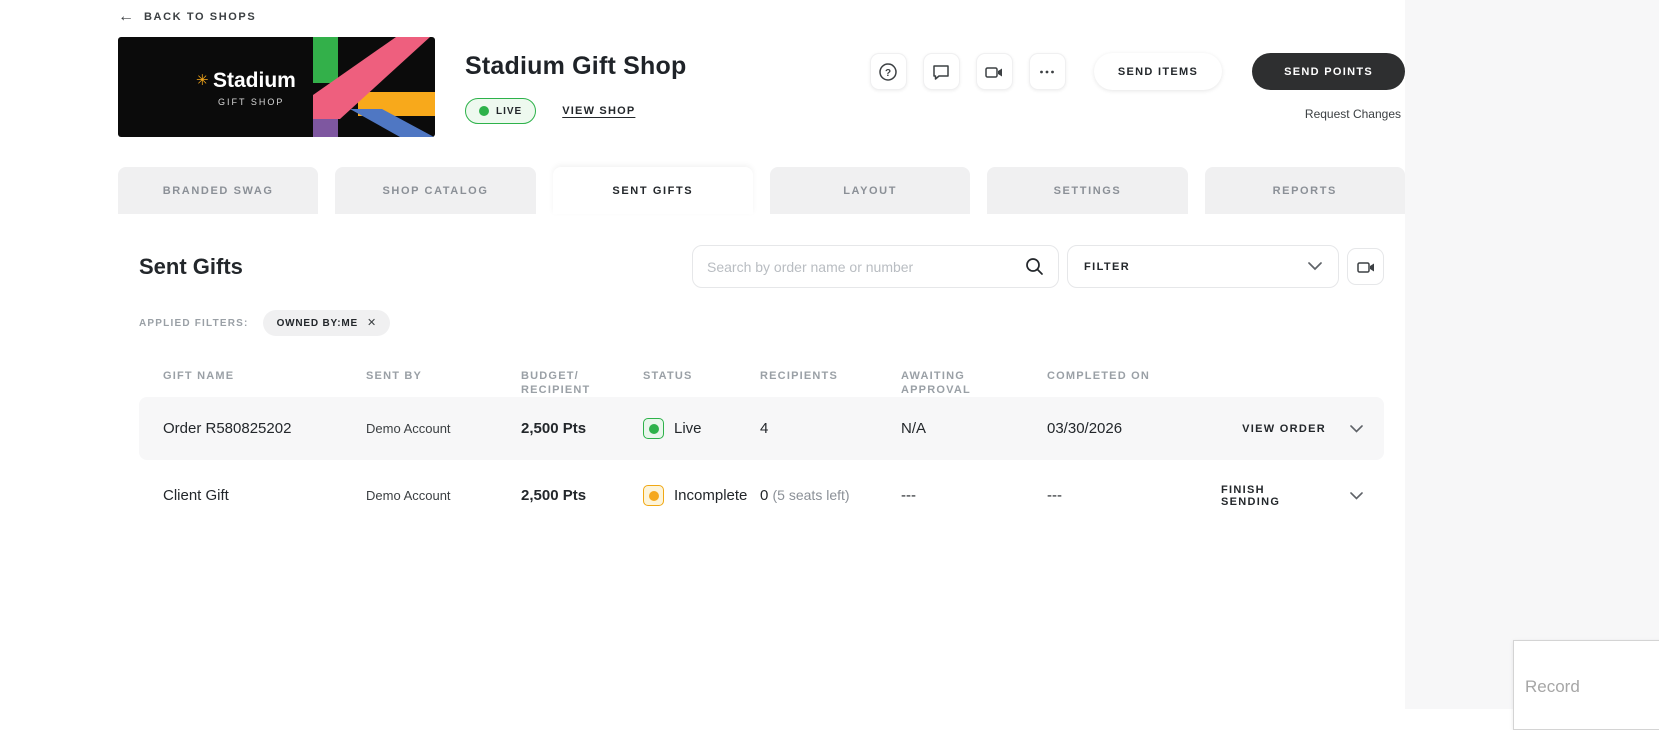 The width and height of the screenshot is (1659, 730). I want to click on search-input, so click(866, 266).